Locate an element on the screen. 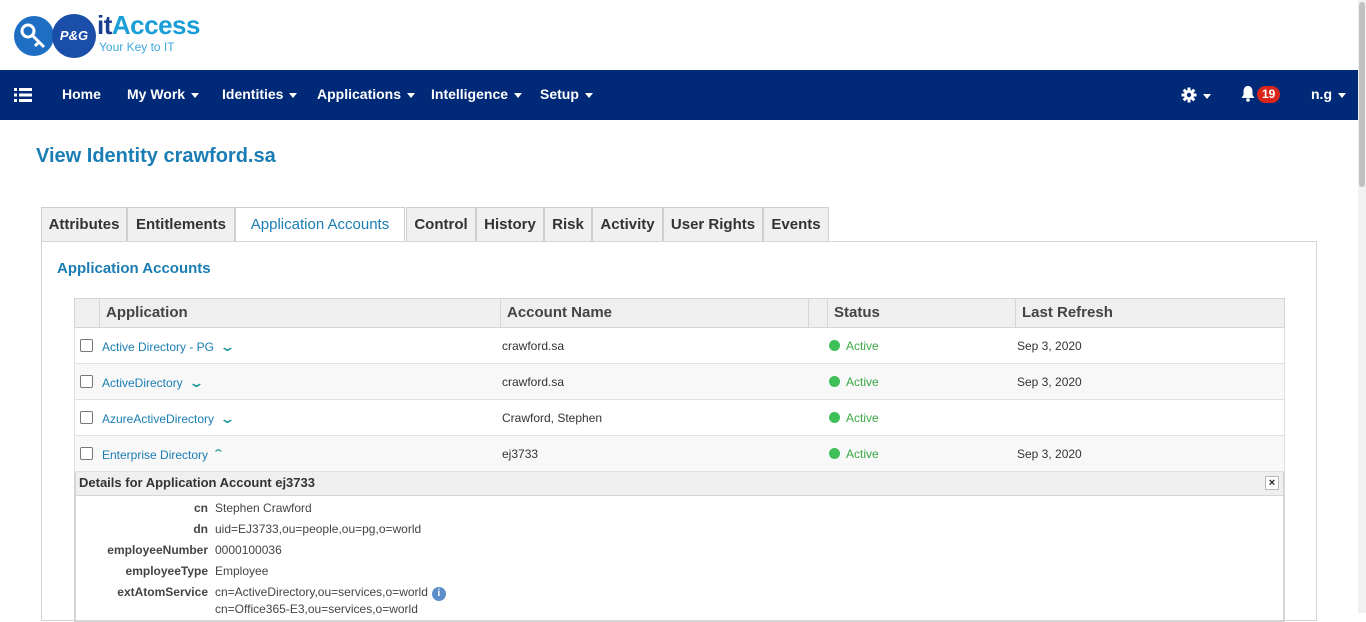  column-application: Application is located at coordinates (299, 313).